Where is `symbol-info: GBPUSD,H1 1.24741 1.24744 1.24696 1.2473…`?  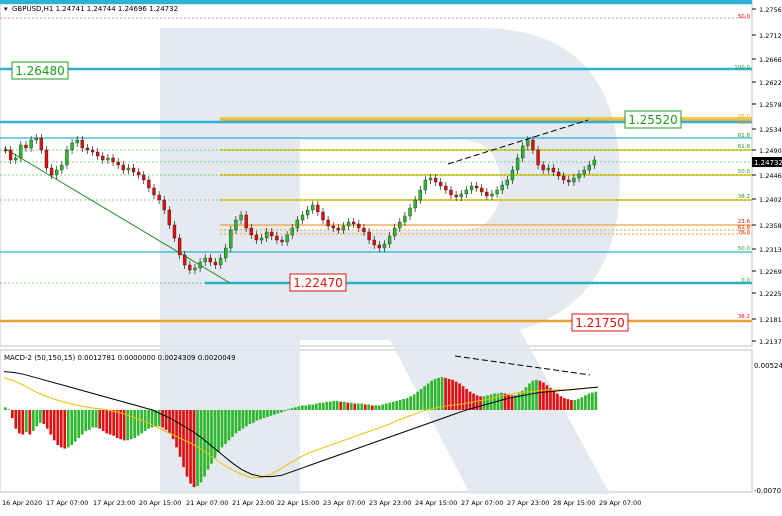
symbol-info: GBPUSD,H1 1.24741 1.24744 1.24696 1.2473… is located at coordinates (95, 9).